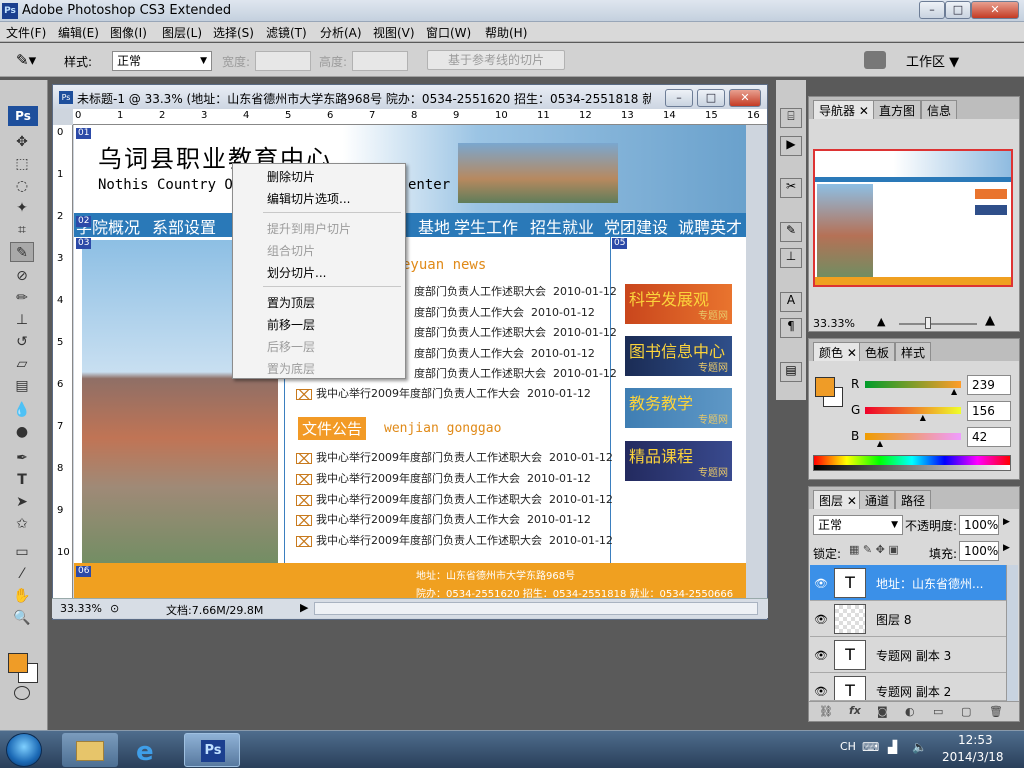 This screenshot has height=768, width=1024. Describe the element at coordinates (932, 60) in the screenshot. I see `workspace-button: 工作区 ▼` at that location.